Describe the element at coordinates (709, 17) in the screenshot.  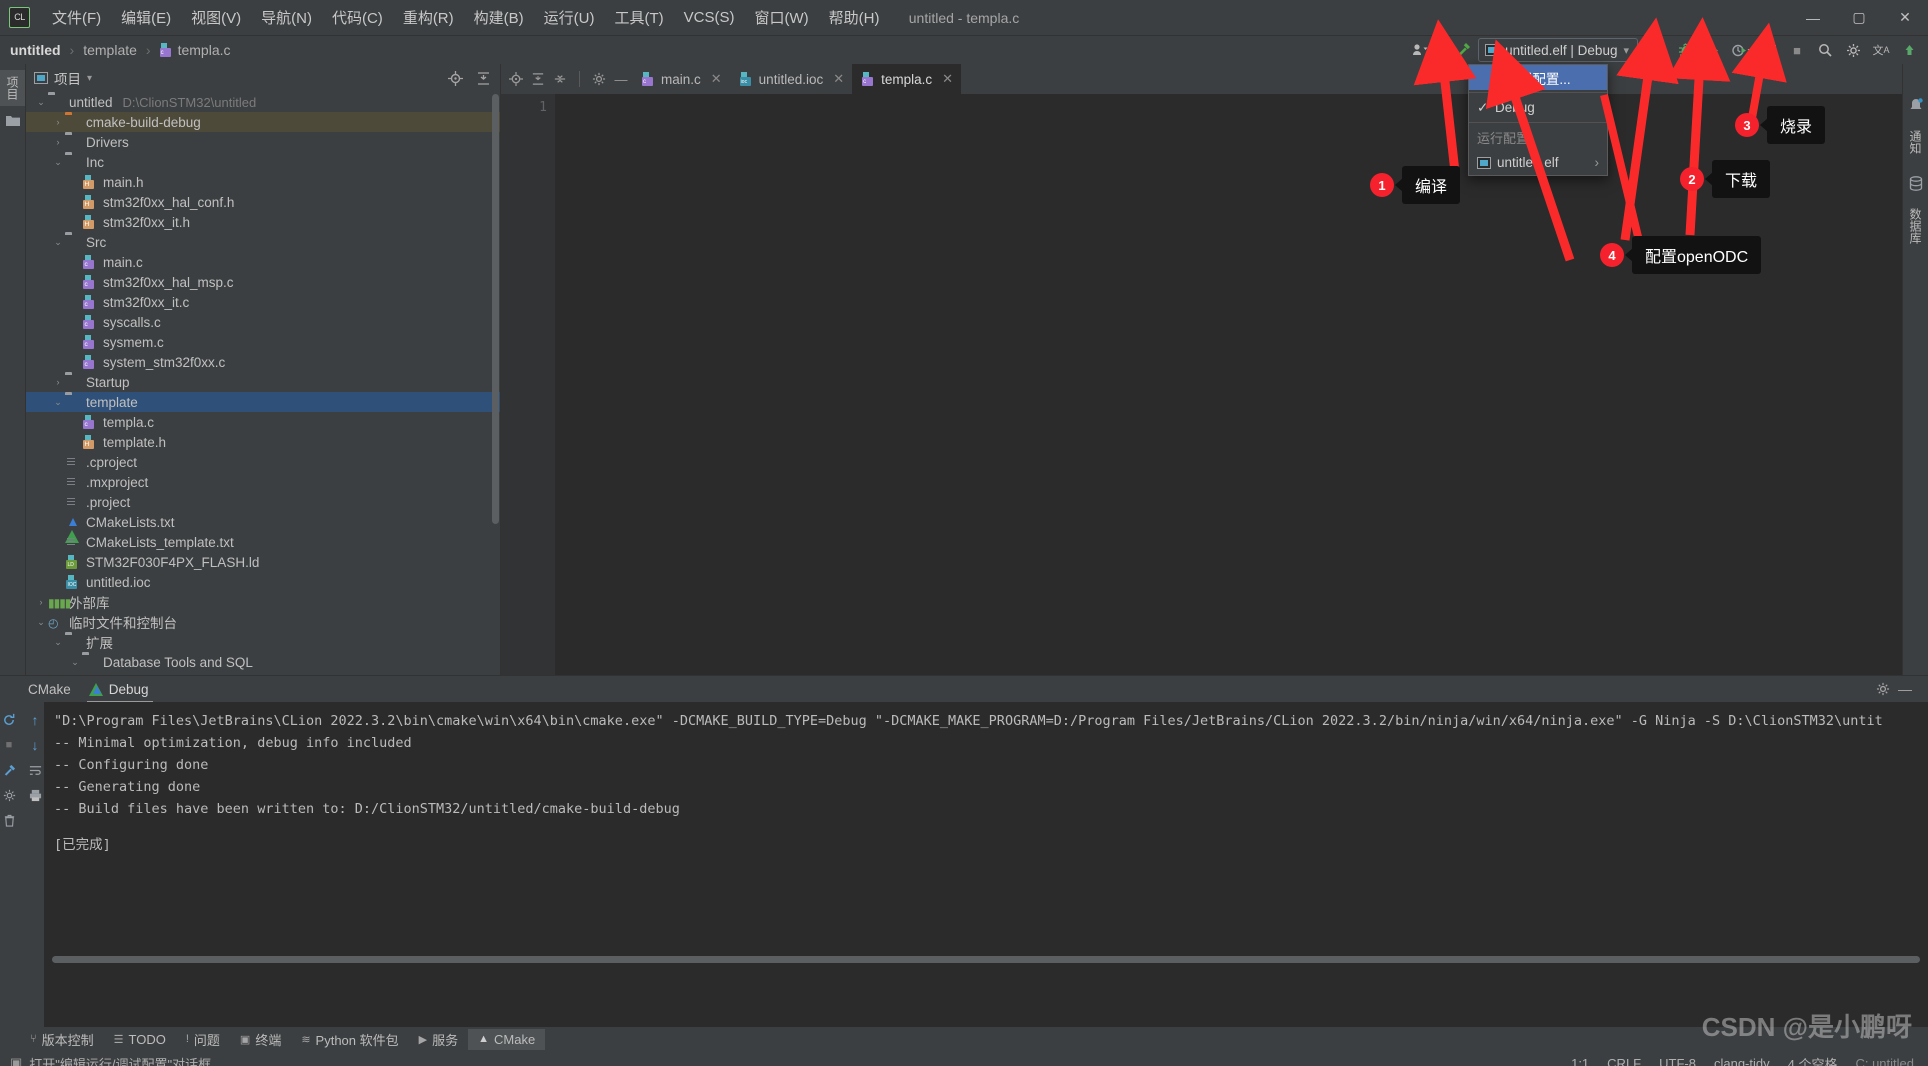
I see `menu-vcs: VCS(S)` at that location.